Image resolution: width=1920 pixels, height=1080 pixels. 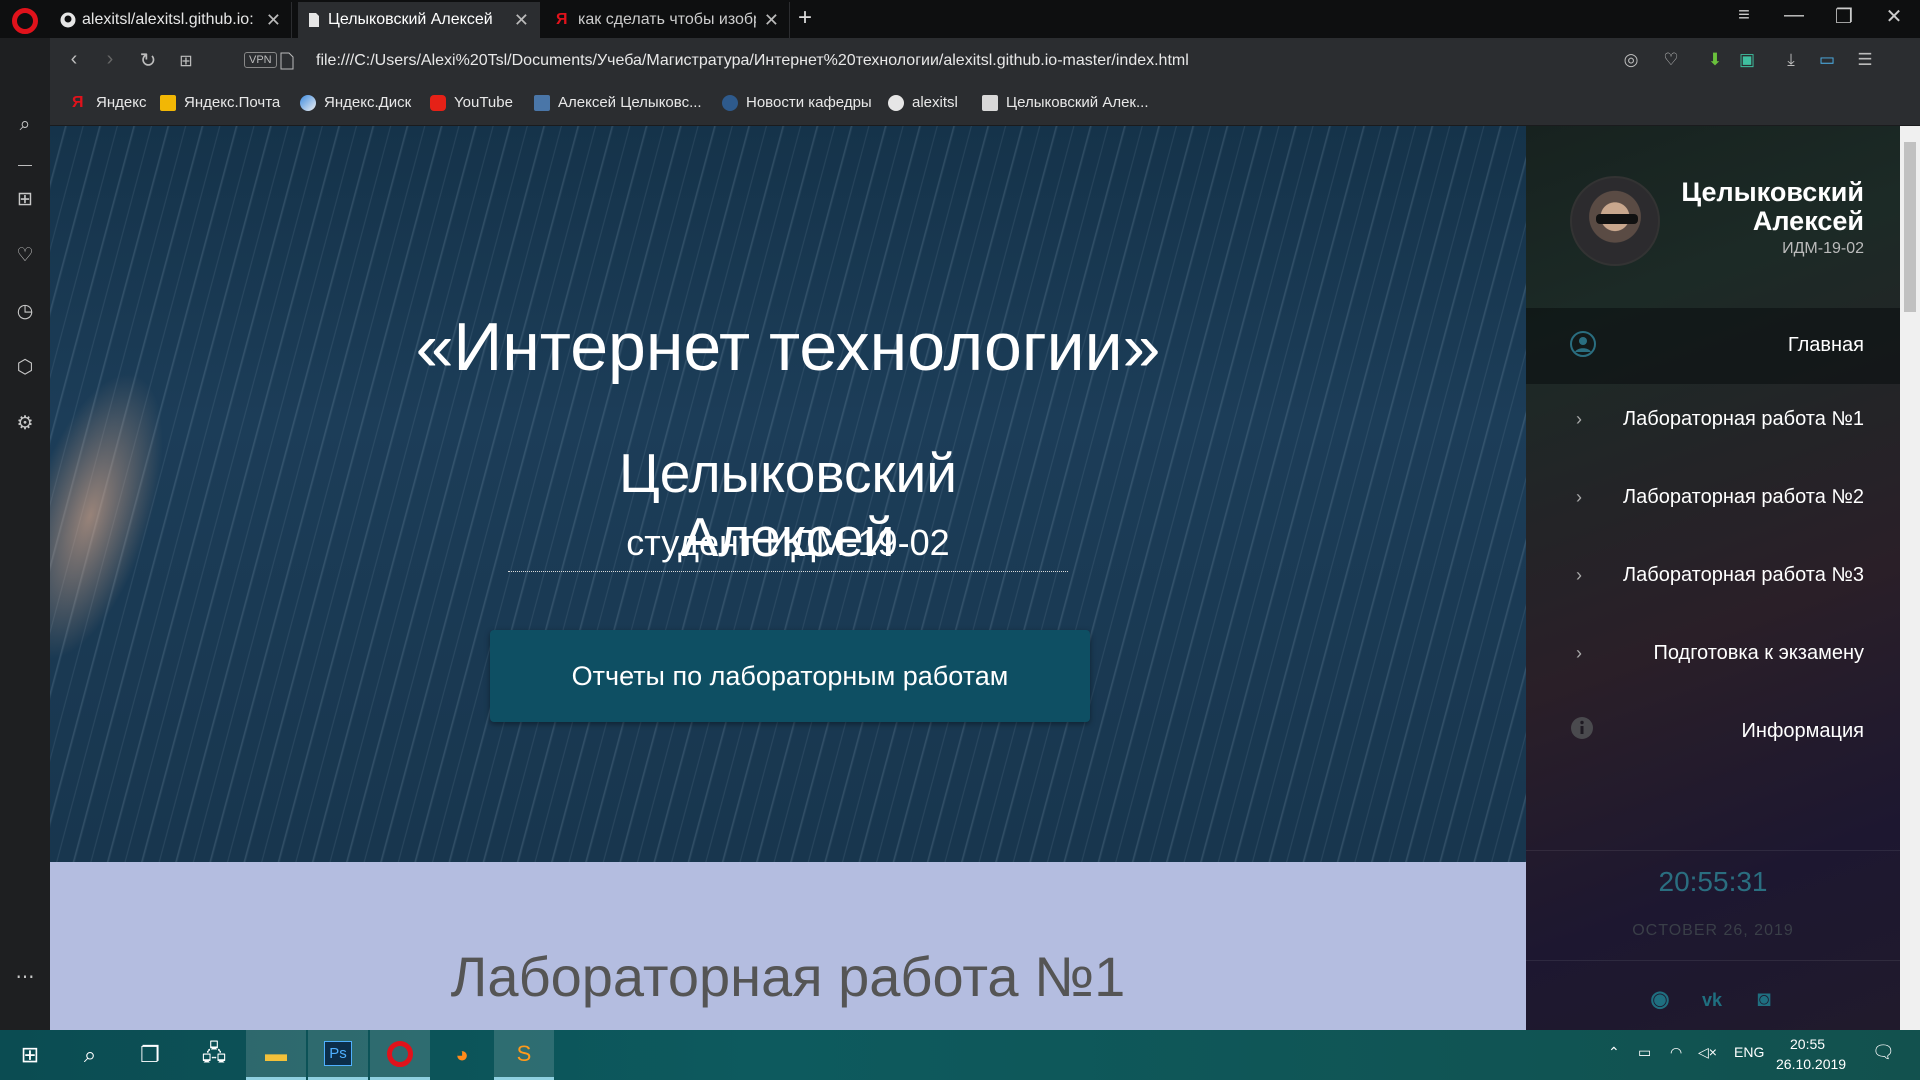 I want to click on taskbar-time: 20:55, so click(x=1807, y=1044).